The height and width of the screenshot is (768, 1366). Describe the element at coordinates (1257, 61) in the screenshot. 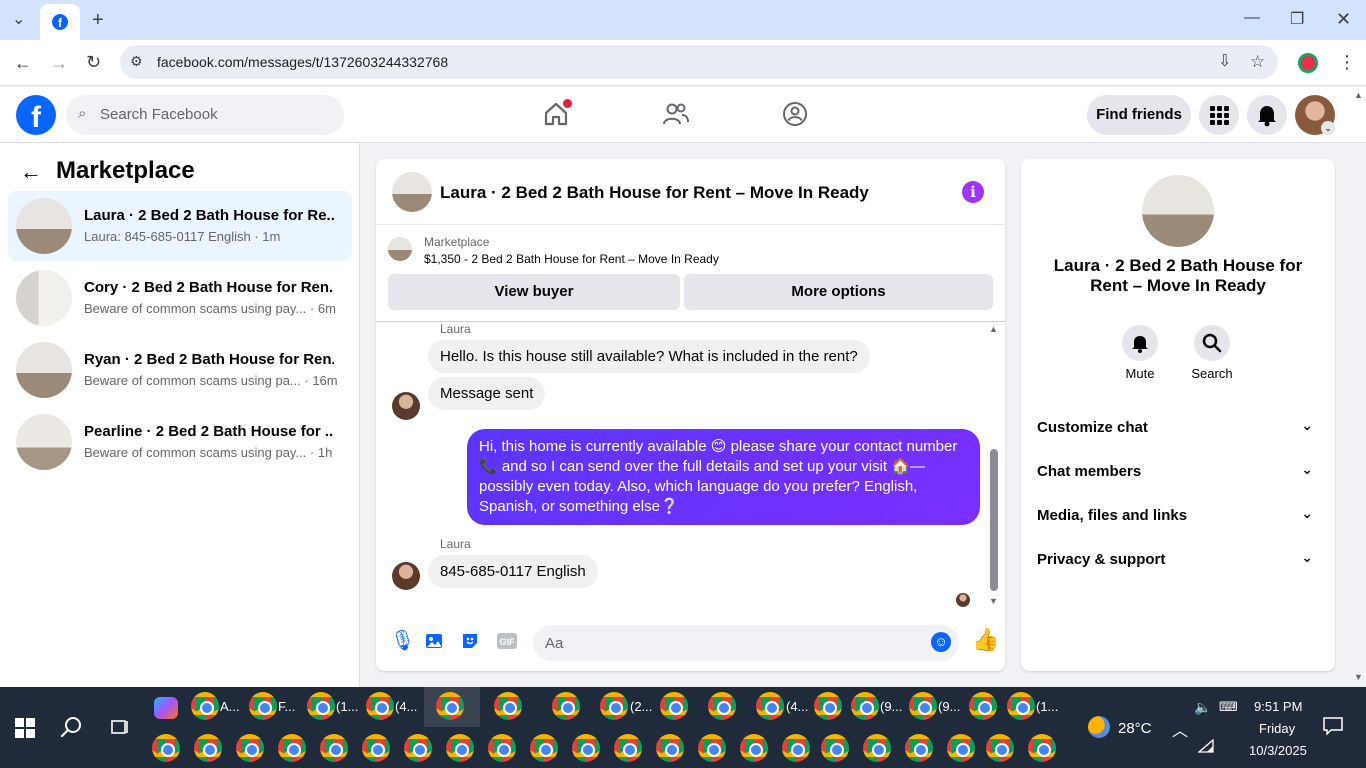

I see `bookmark-star-icon: ☆` at that location.